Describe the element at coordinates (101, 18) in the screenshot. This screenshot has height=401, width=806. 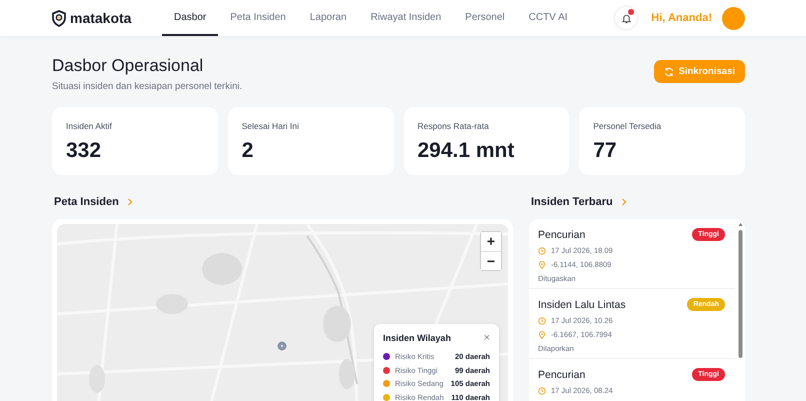
I see `brand-name: matakota` at that location.